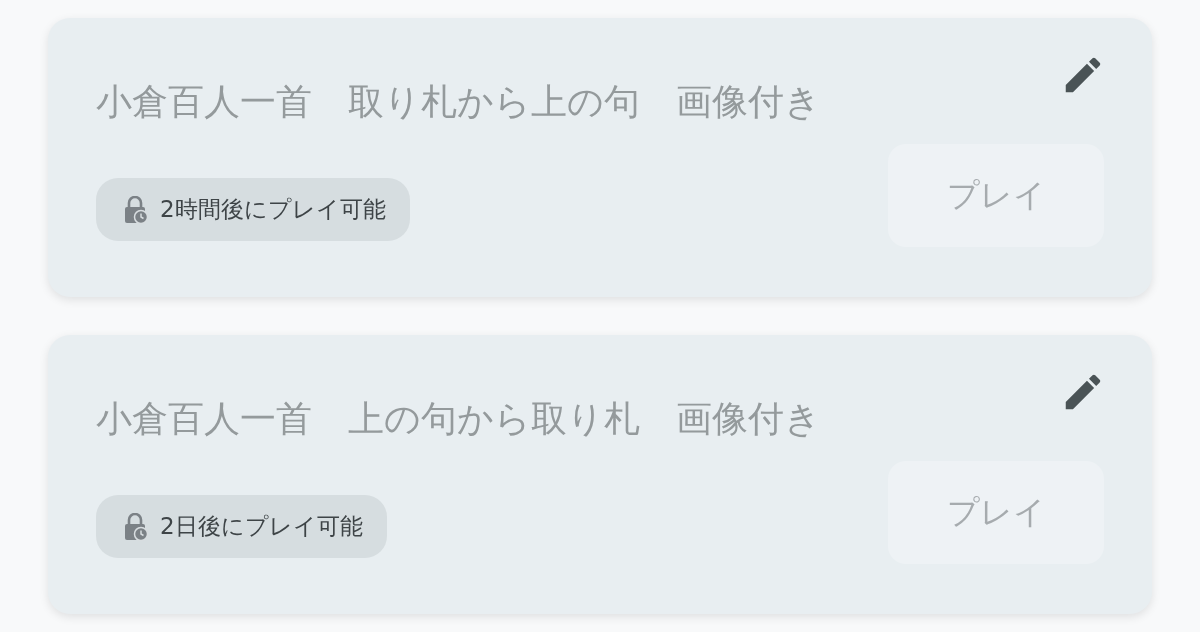 The height and width of the screenshot is (632, 1200). What do you see at coordinates (273, 209) in the screenshot?
I see `badge-text: 2時間後にプレイ可能` at bounding box center [273, 209].